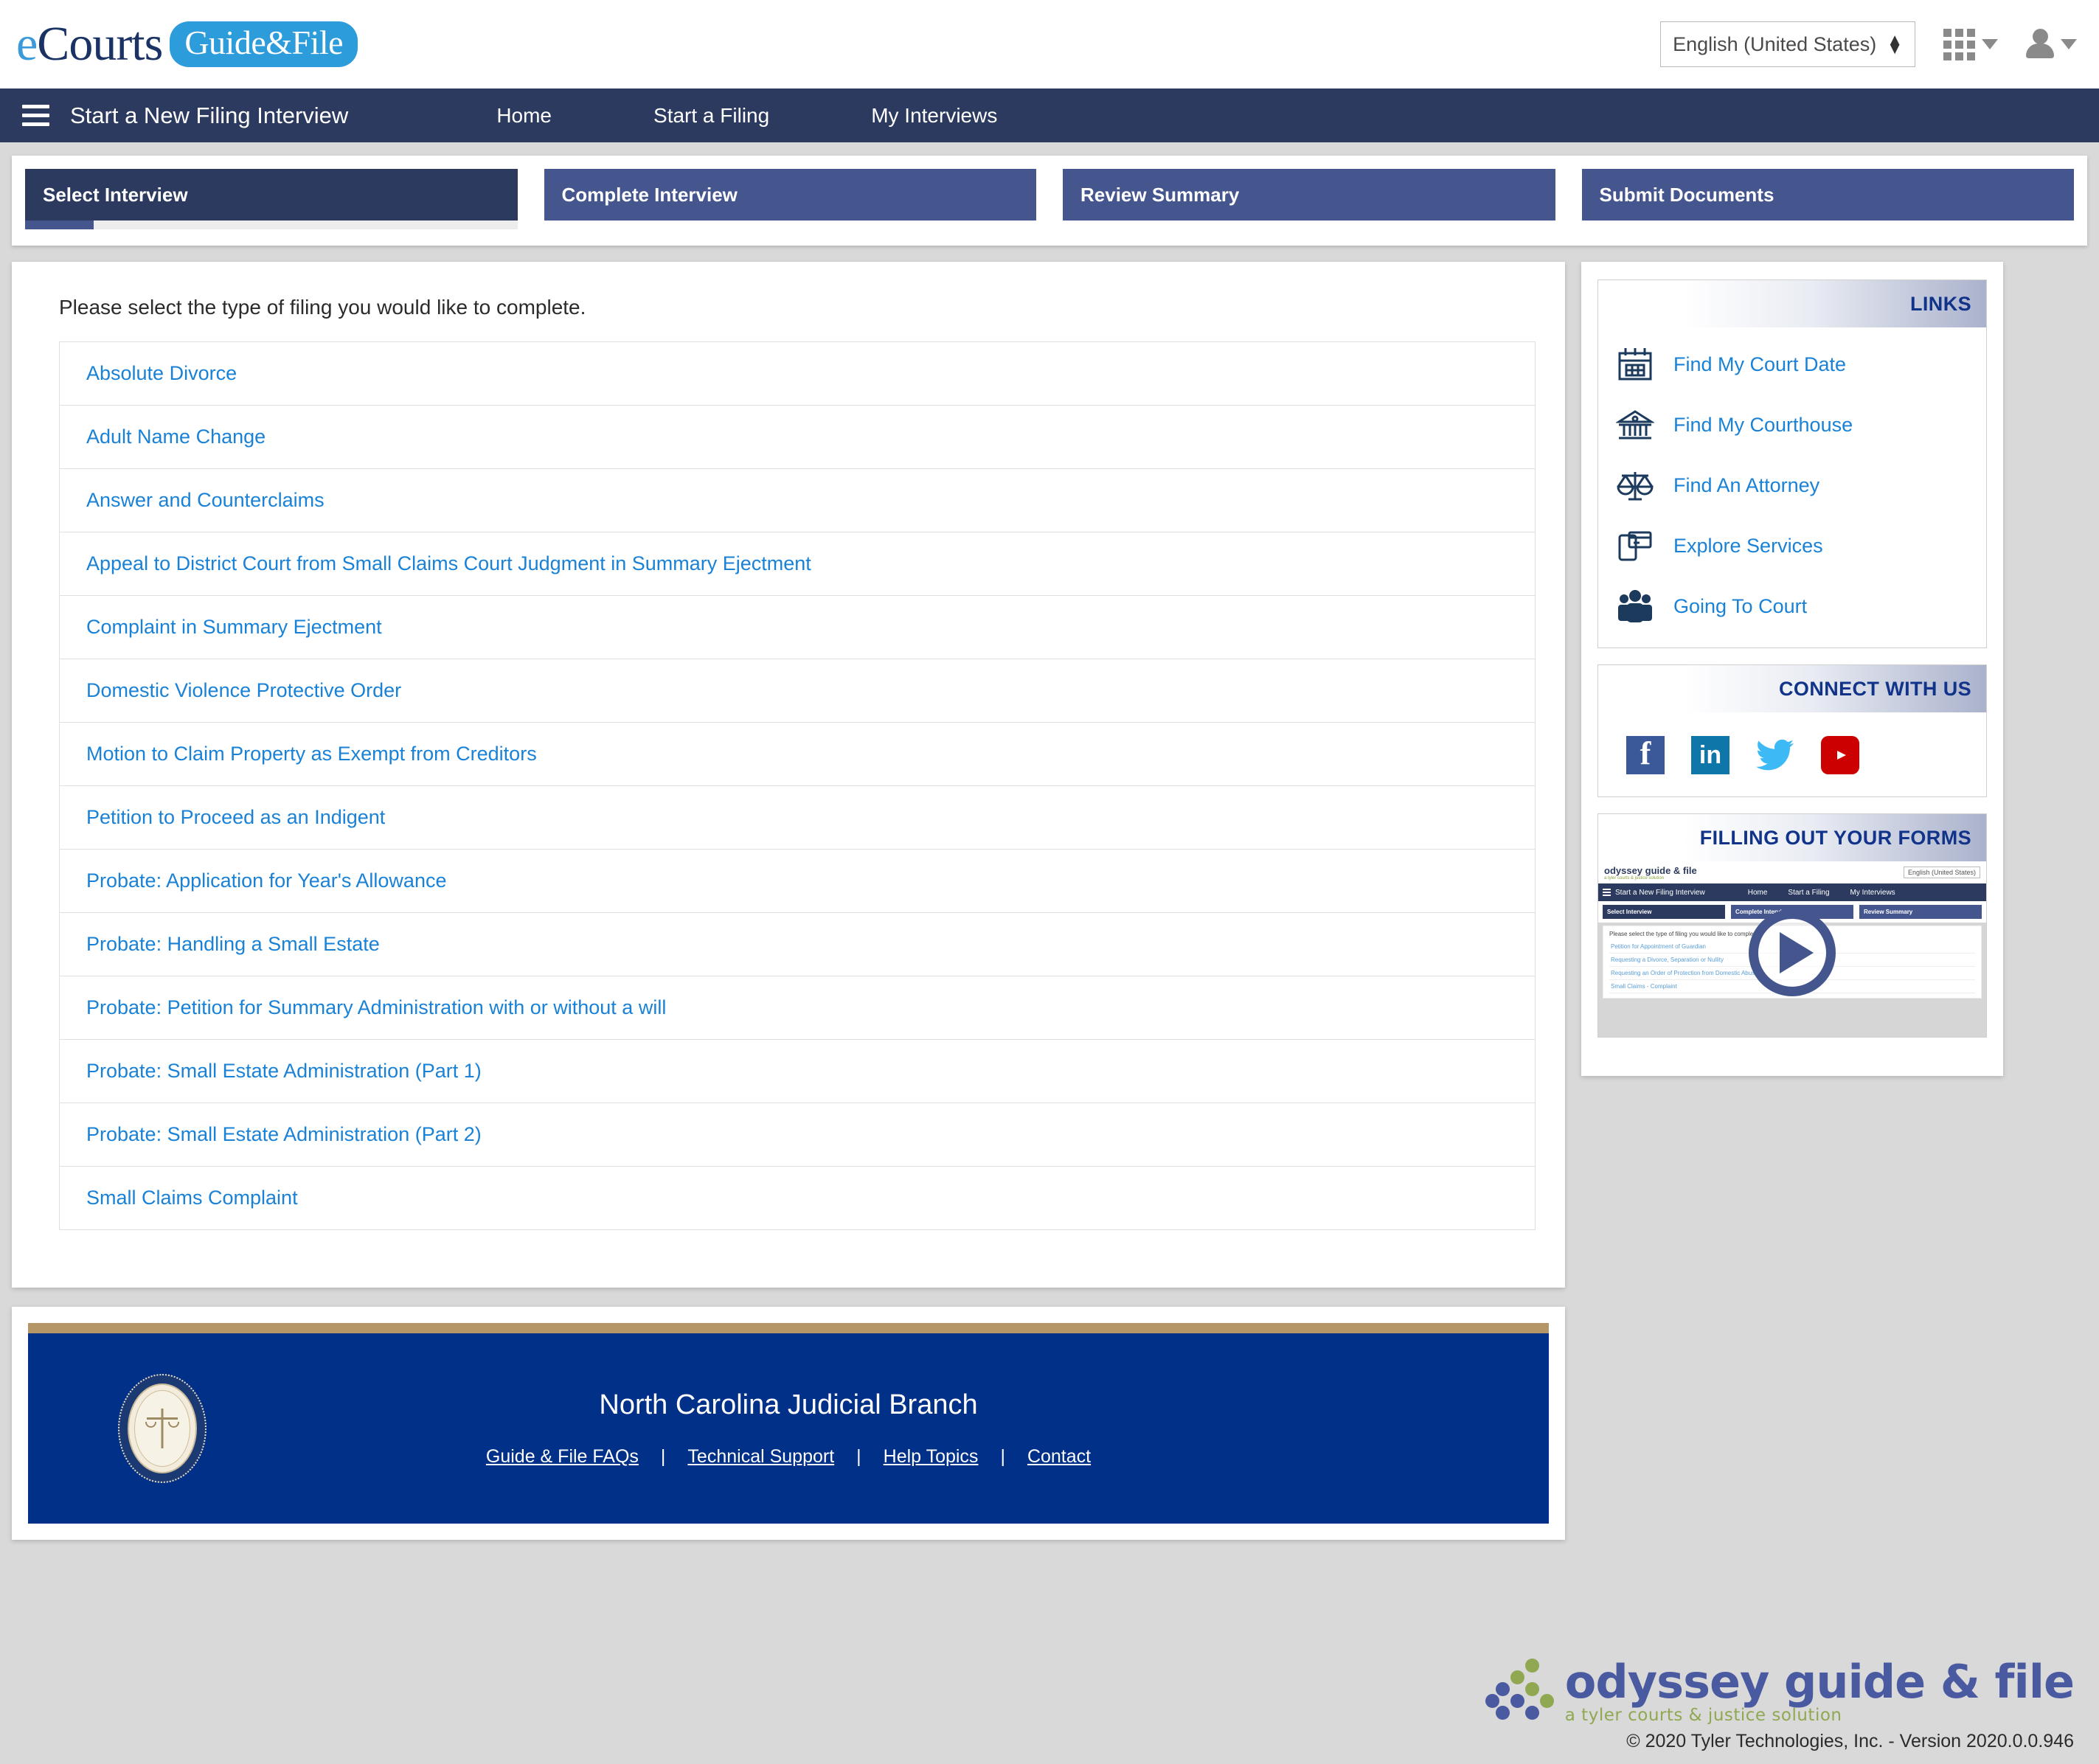  Describe the element at coordinates (797, 437) in the screenshot. I see `list-item: Adult Name Change` at that location.